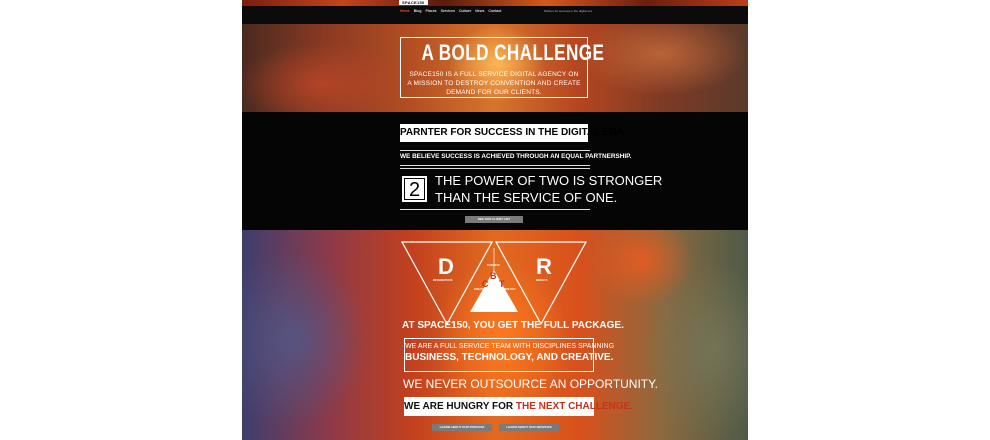 This screenshot has height=440, width=990. Describe the element at coordinates (544, 266) in the screenshot. I see `letter-r: R` at that location.